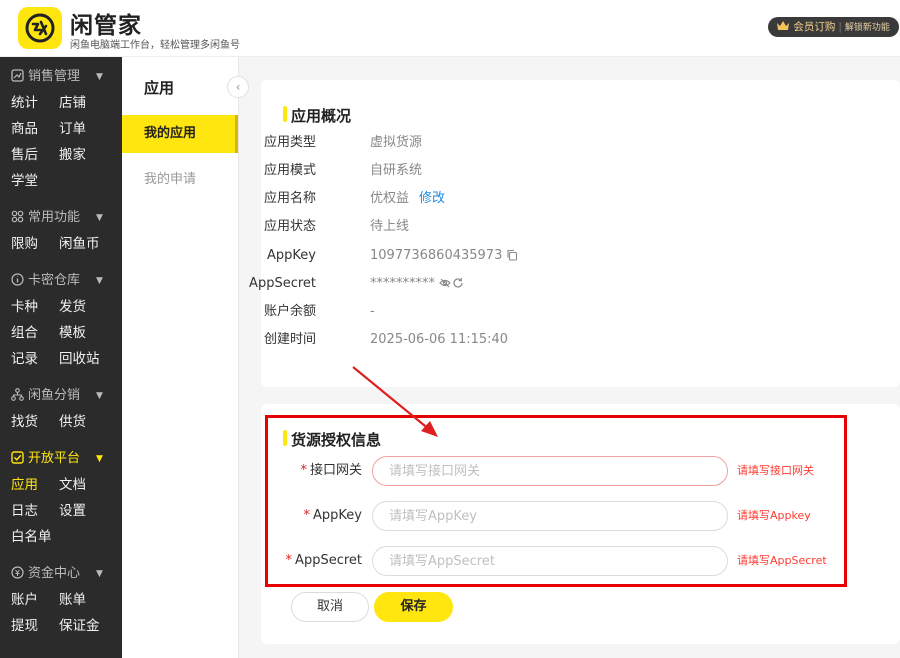  I want to click on save-button: 保存, so click(413, 607).